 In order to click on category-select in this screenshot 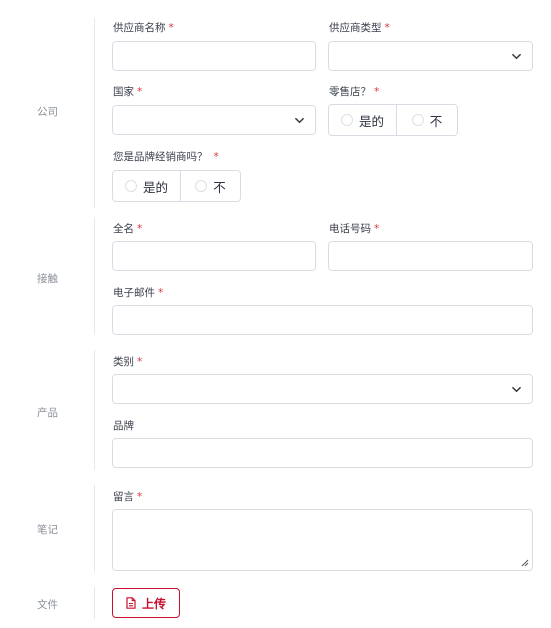, I will do `click(322, 389)`.